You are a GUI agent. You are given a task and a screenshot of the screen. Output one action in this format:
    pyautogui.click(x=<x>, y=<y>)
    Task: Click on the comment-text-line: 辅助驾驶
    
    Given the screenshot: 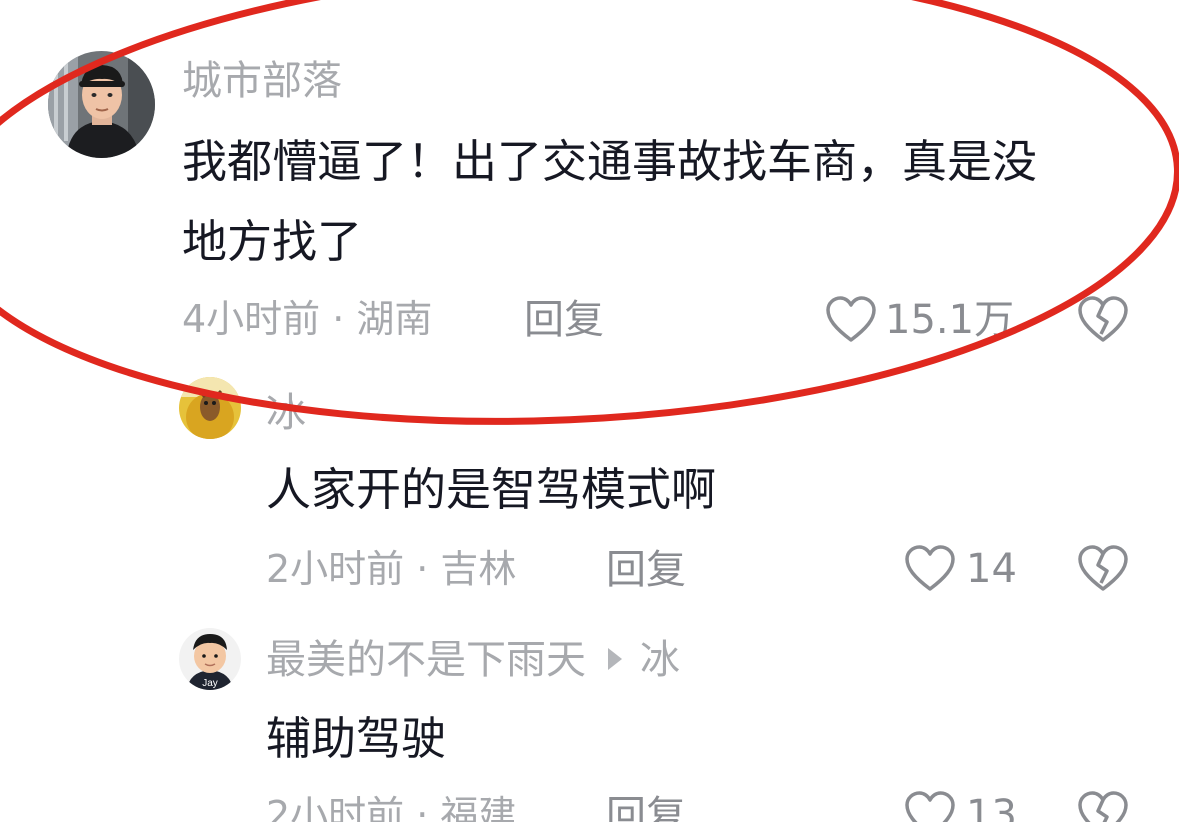 What is the action you would take?
    pyautogui.click(x=356, y=738)
    